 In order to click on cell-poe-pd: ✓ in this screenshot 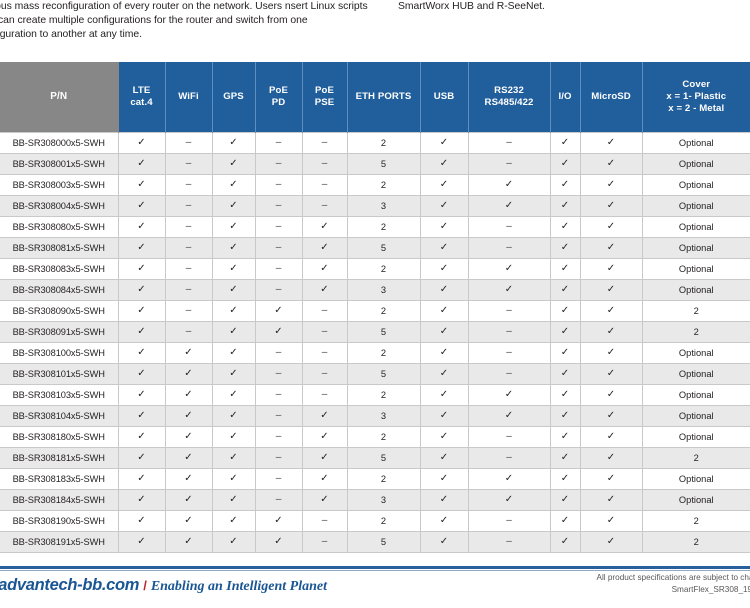, I will do `click(279, 521)`.